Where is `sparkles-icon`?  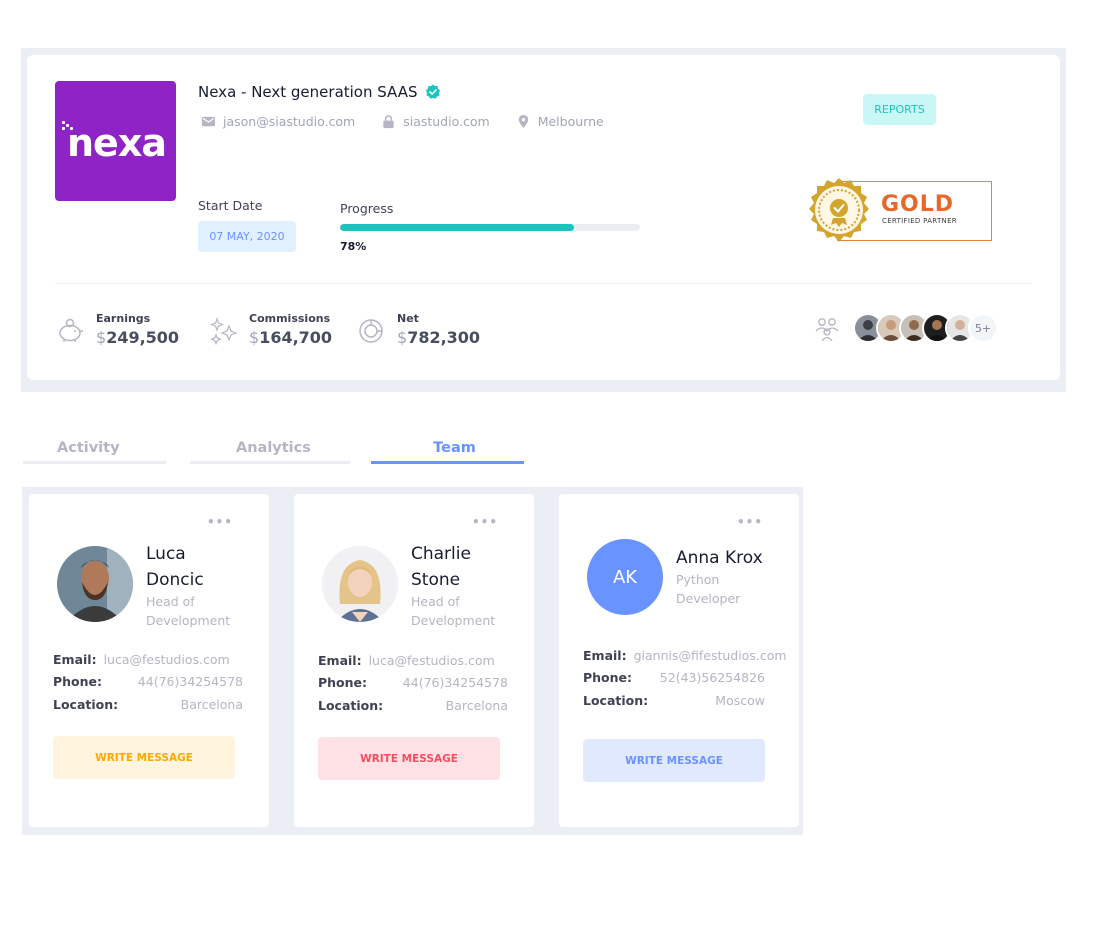 sparkles-icon is located at coordinates (223, 331).